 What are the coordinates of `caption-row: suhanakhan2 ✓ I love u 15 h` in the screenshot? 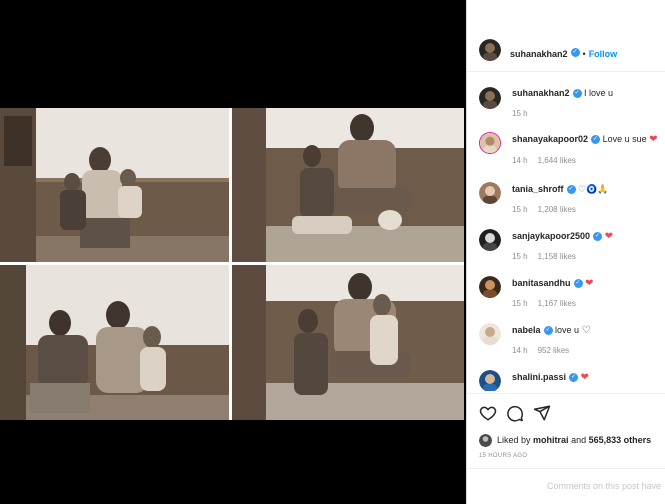 It's located at (566, 105).